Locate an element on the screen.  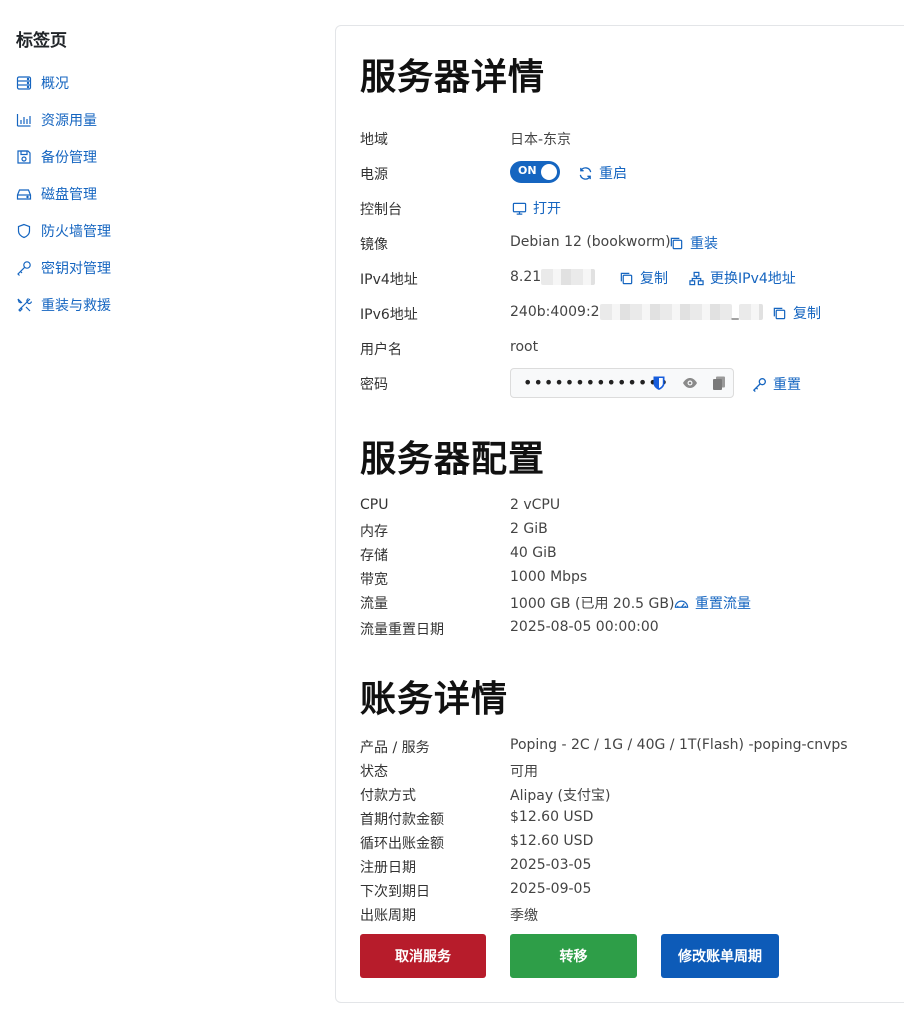
image-label: 镜像 is located at coordinates (374, 245).